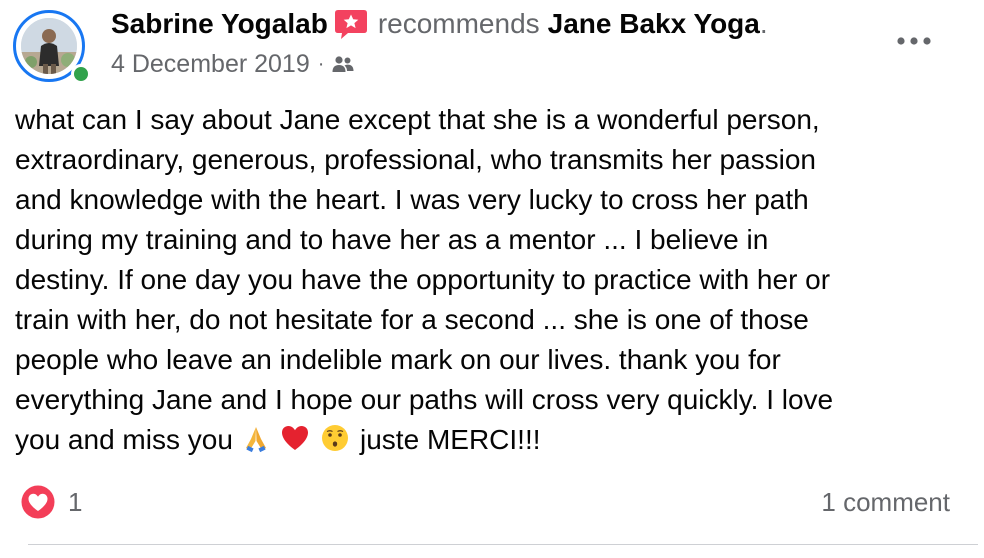 Image resolution: width=984 pixels, height=558 pixels. I want to click on reaction-count: 1, so click(75, 502).